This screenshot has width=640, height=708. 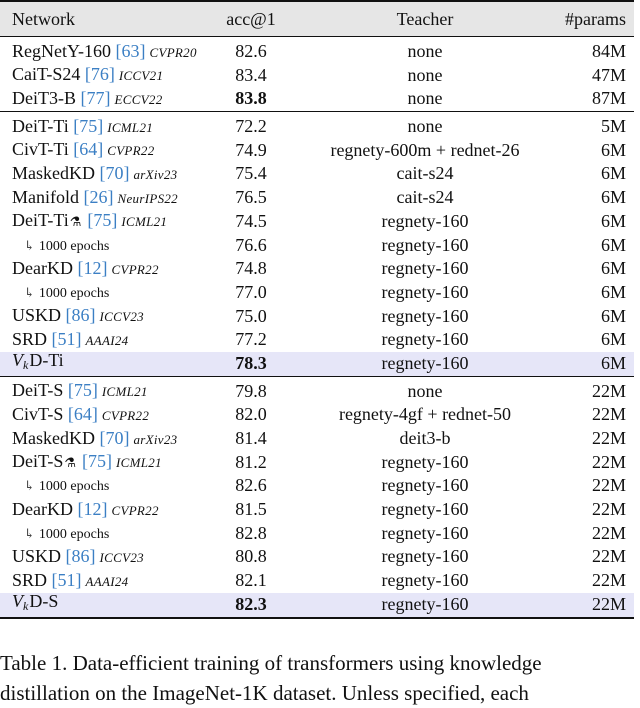 I want to click on cell-teacher: cait-s24, so click(x=425, y=197).